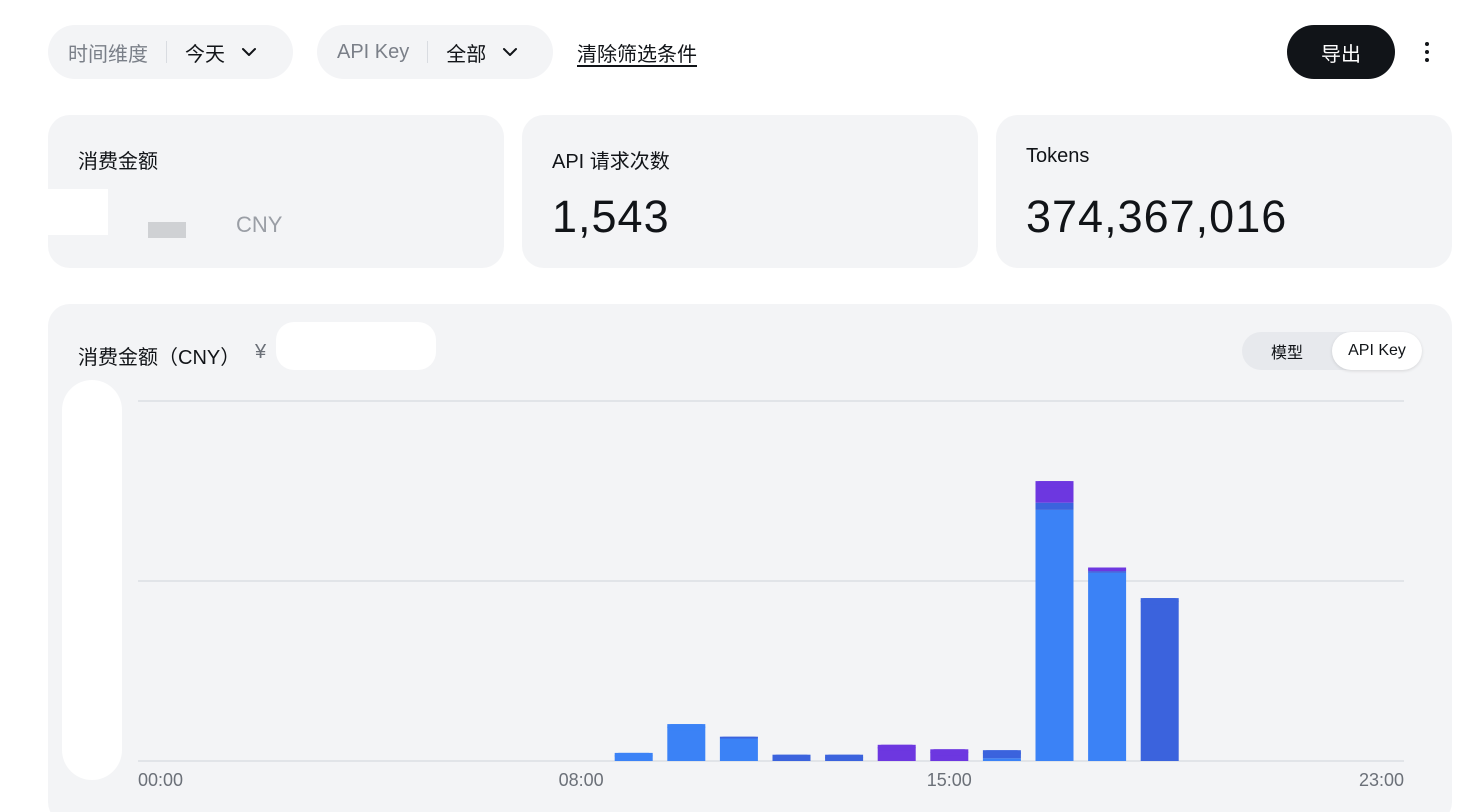 The height and width of the screenshot is (812, 1476). What do you see at coordinates (435, 52) in the screenshot?
I see `api-key-select: API Key 全部` at bounding box center [435, 52].